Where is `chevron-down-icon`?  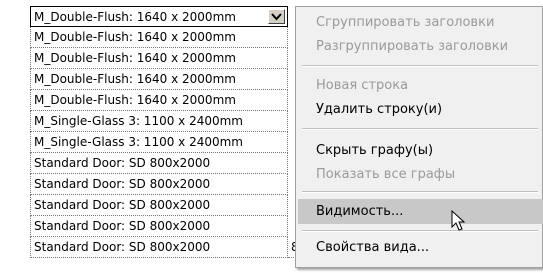
chevron-down-icon is located at coordinates (276, 17).